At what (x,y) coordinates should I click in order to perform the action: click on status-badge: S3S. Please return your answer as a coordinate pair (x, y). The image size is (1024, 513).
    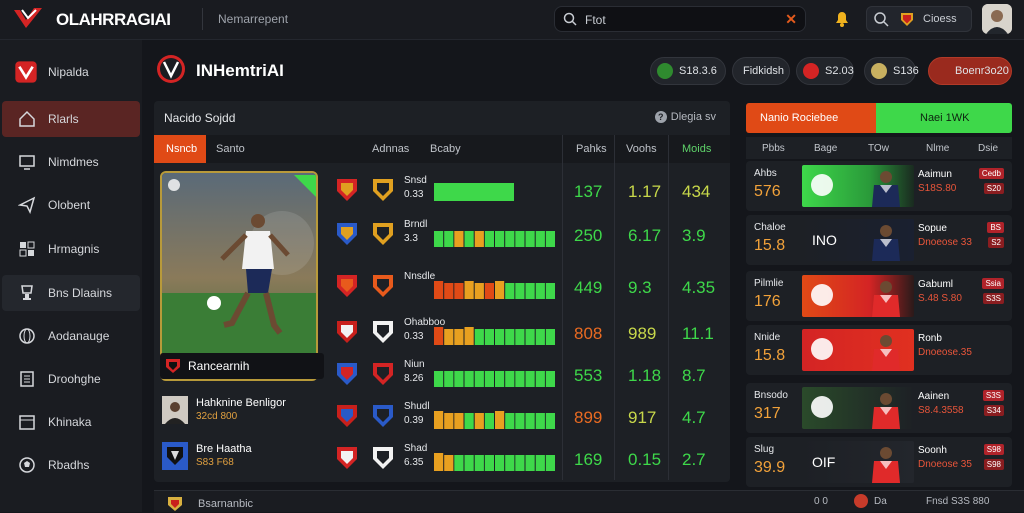
    Looking at the image, I should click on (993, 298).